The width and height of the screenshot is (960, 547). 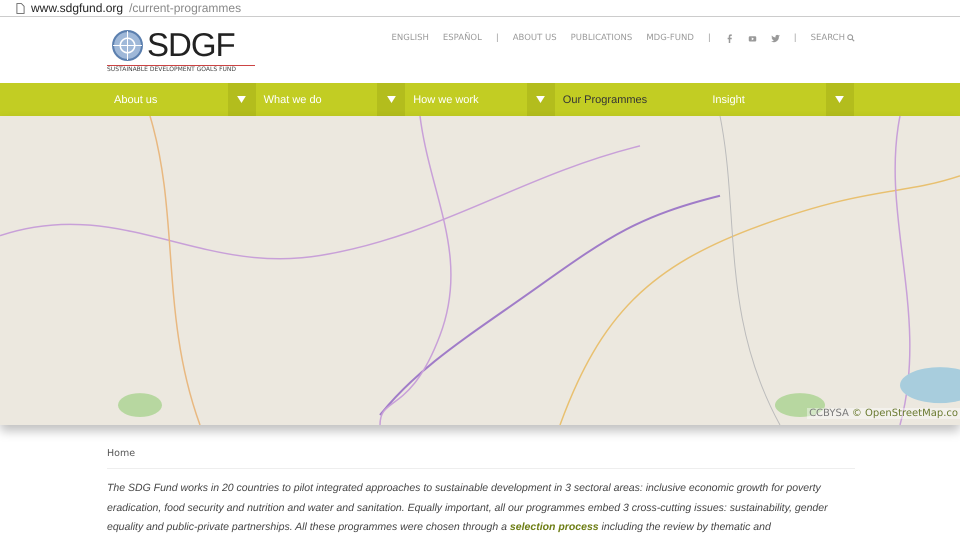 What do you see at coordinates (185, 8) in the screenshot?
I see `url-path: /current-programmes` at bounding box center [185, 8].